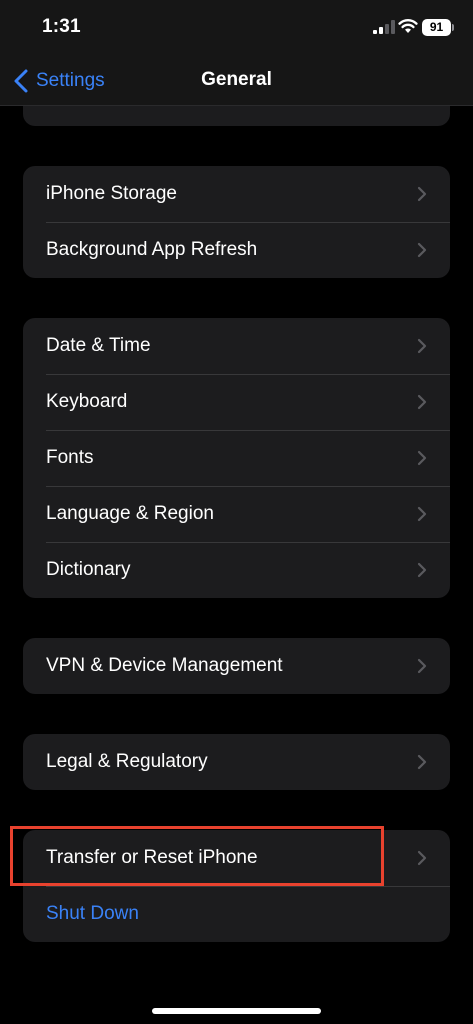 The image size is (473, 1024). I want to click on row-vpn-device-management: VPN & Device Management, so click(236, 666).